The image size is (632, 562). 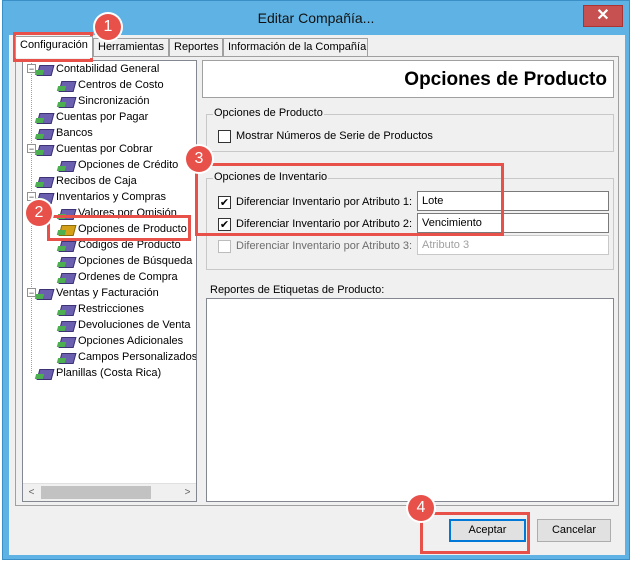 What do you see at coordinates (131, 47) in the screenshot?
I see `tab-herramientas: Herramientas` at bounding box center [131, 47].